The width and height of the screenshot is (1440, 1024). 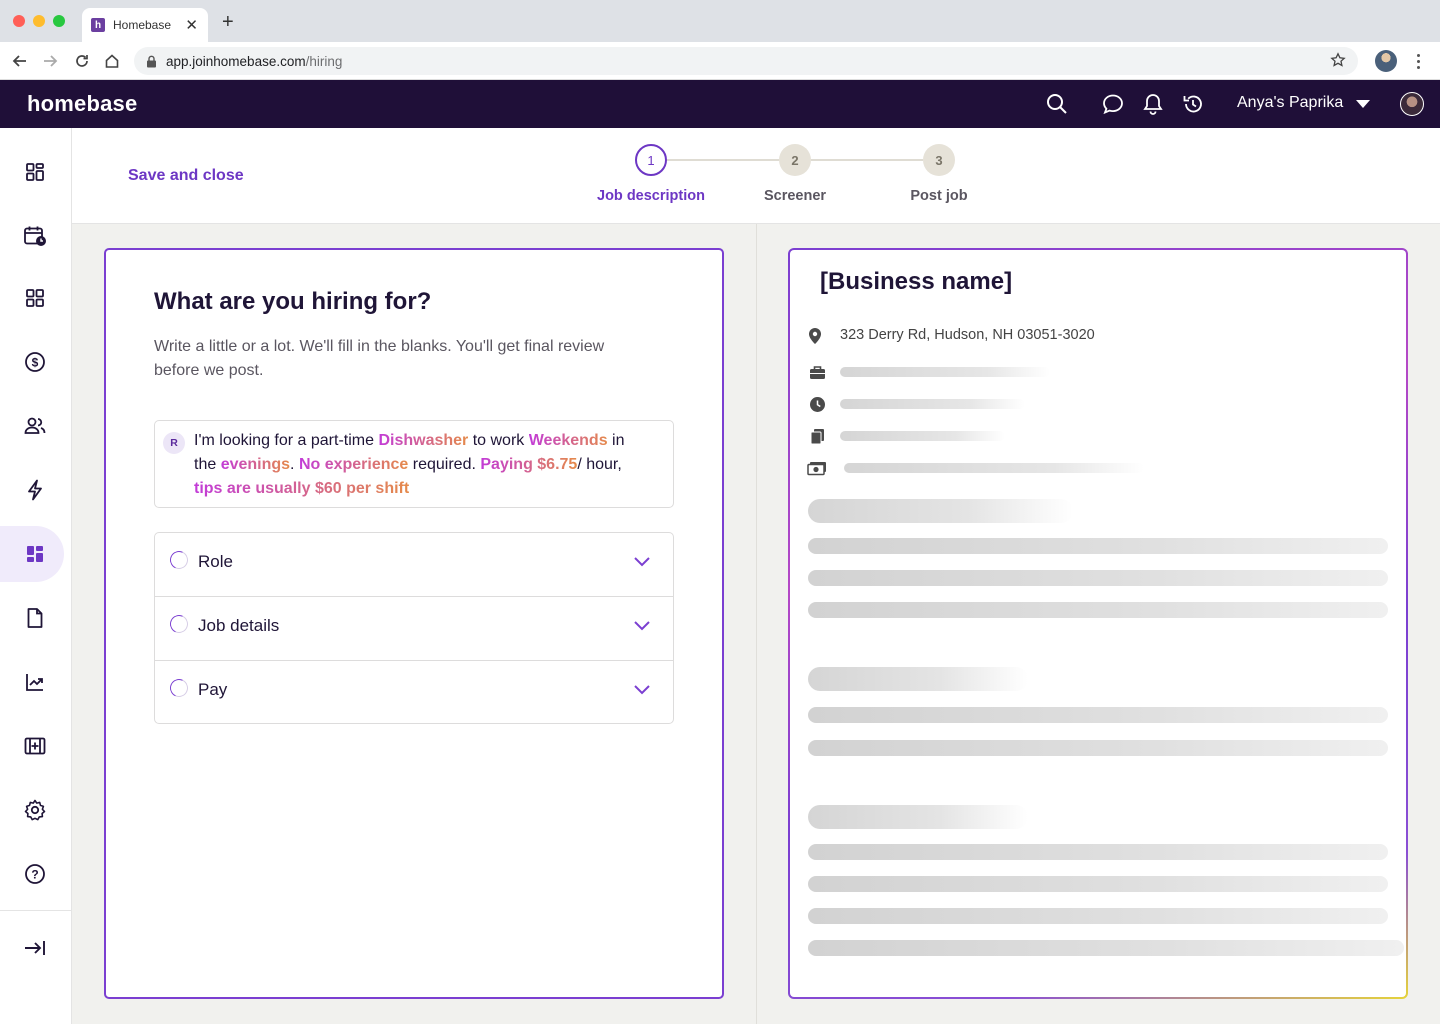 I want to click on browser-tab-bar: h Homebase ✕ +, so click(x=720, y=21).